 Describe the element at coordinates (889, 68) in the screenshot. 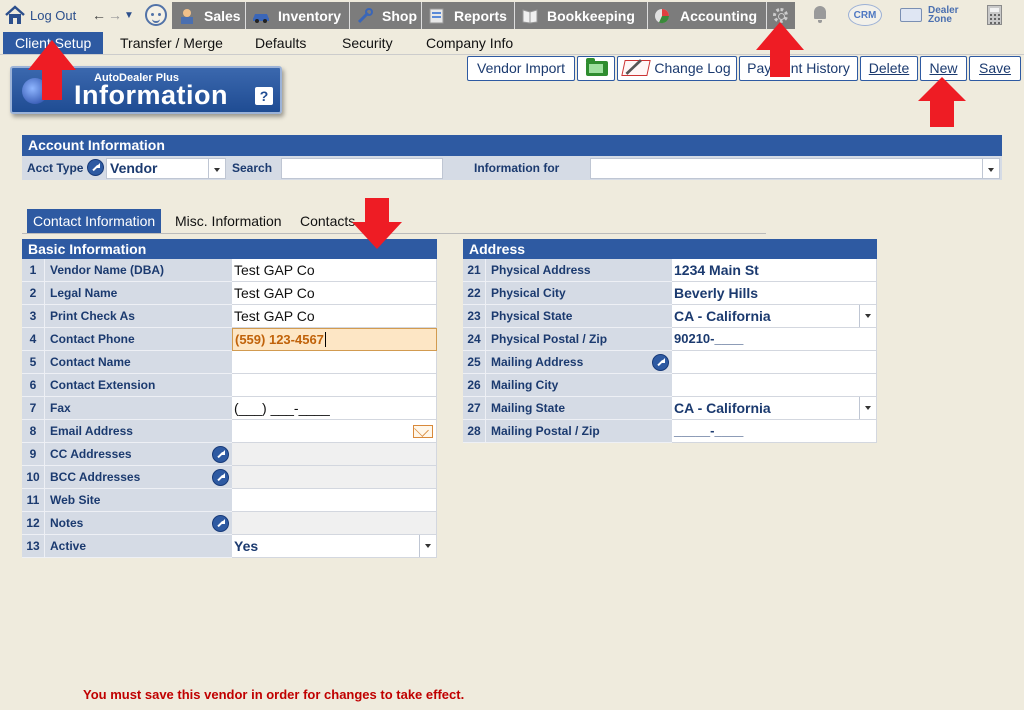

I see `delete-button: Delete` at that location.